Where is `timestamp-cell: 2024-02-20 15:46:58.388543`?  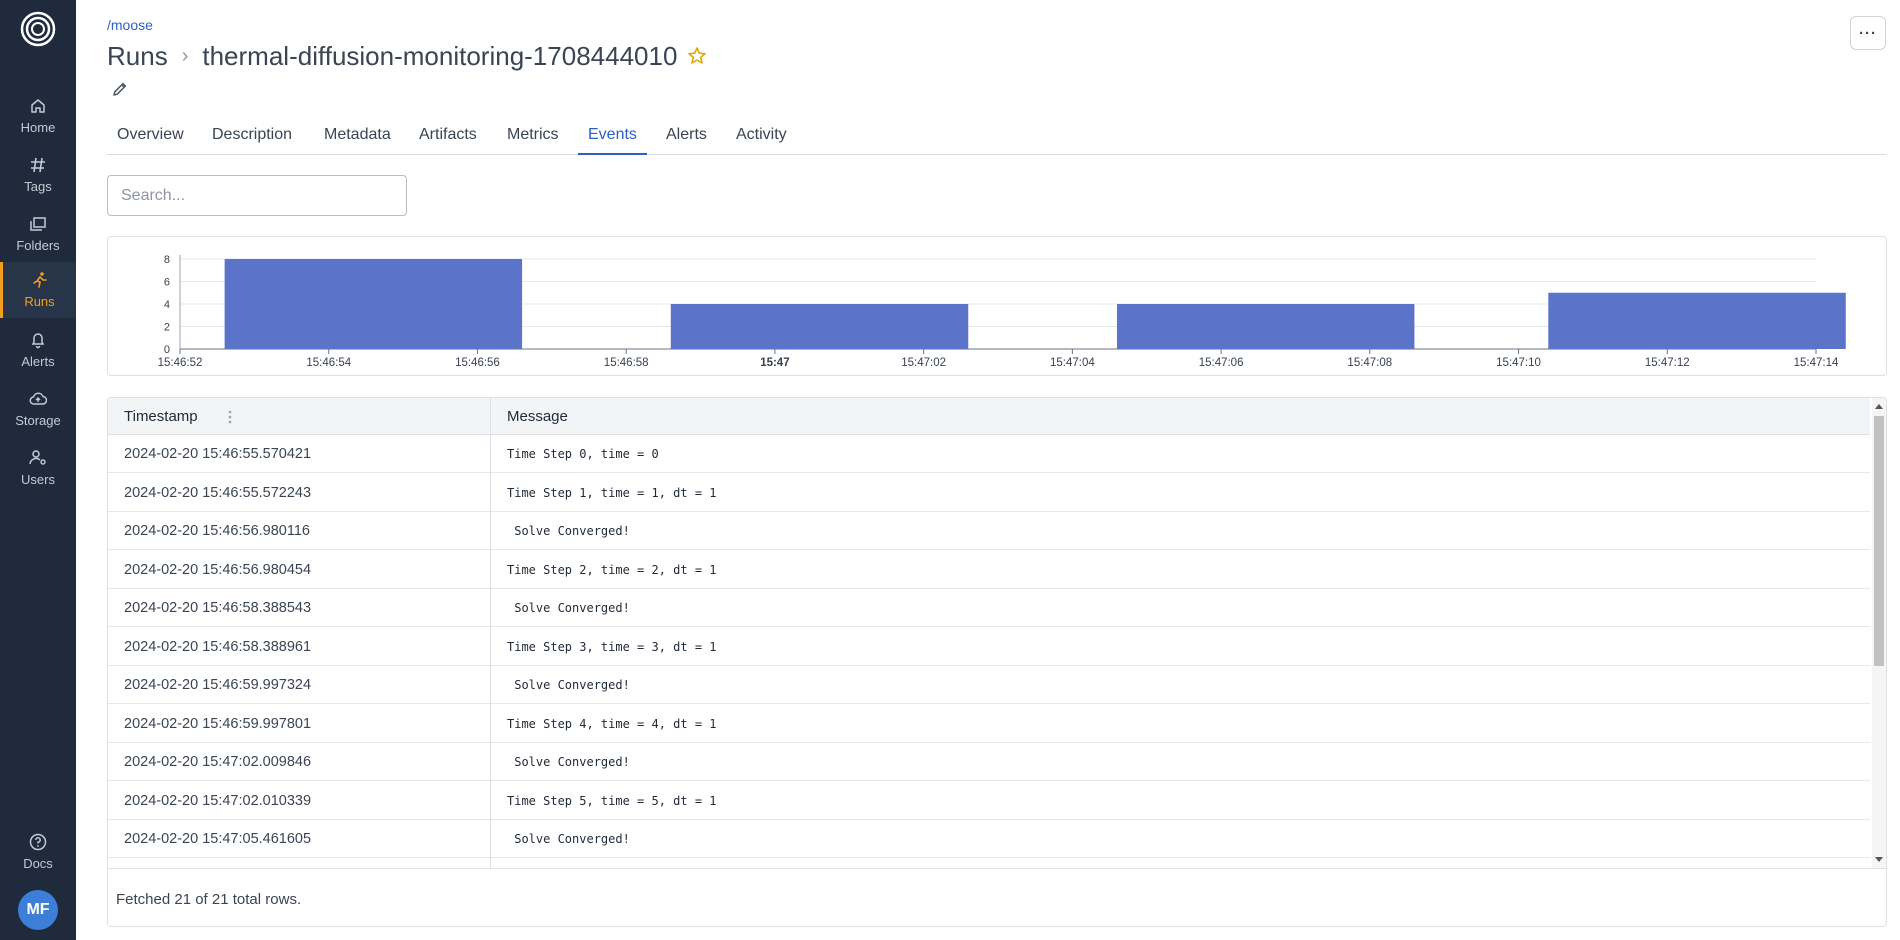
timestamp-cell: 2024-02-20 15:46:58.388543 is located at coordinates (218, 608).